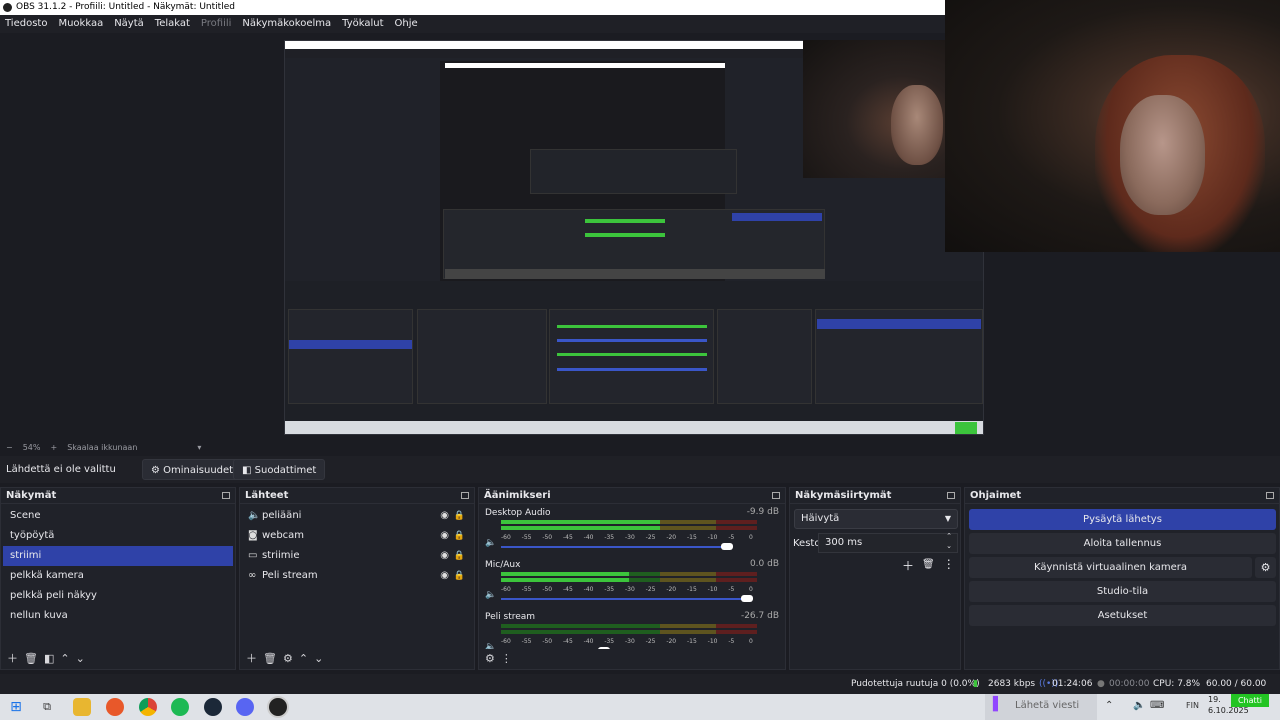  Describe the element at coordinates (148, 707) in the screenshot. I see `chrome-icon` at that location.